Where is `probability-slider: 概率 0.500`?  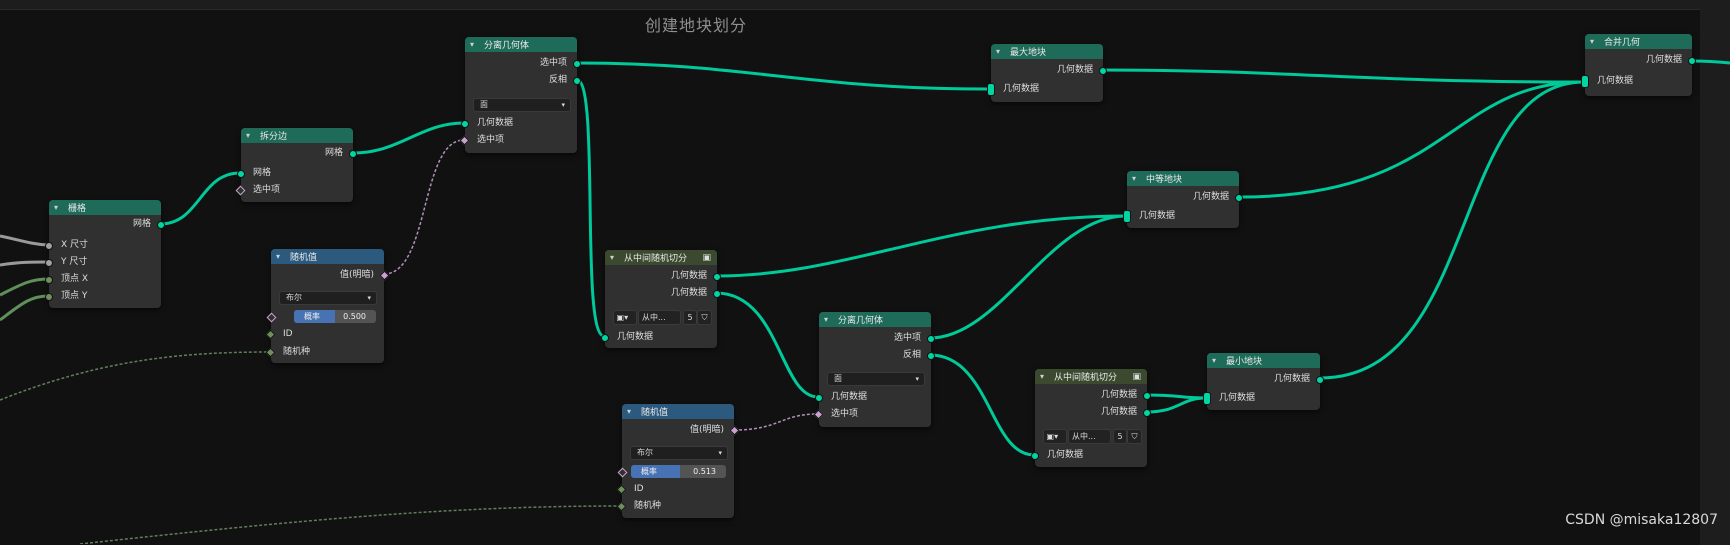 probability-slider: 概率 0.500 is located at coordinates (335, 316).